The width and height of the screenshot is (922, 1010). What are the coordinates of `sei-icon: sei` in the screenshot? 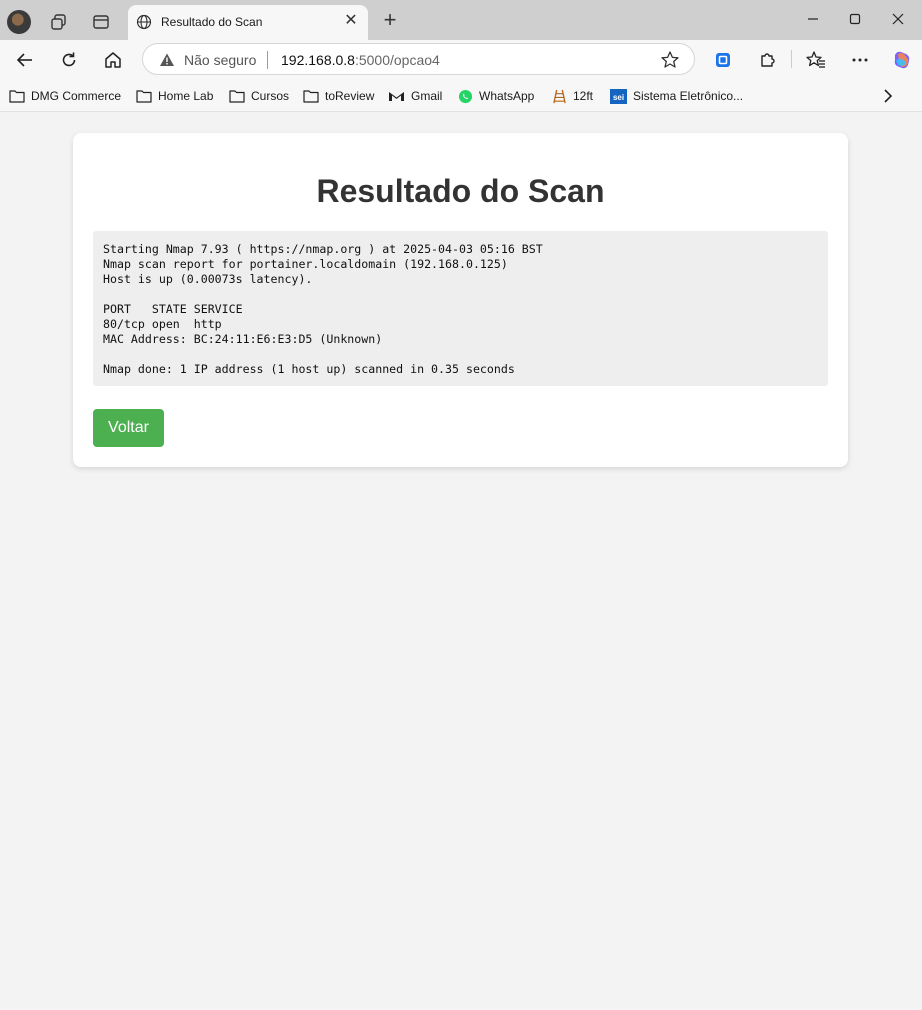 It's located at (618, 96).